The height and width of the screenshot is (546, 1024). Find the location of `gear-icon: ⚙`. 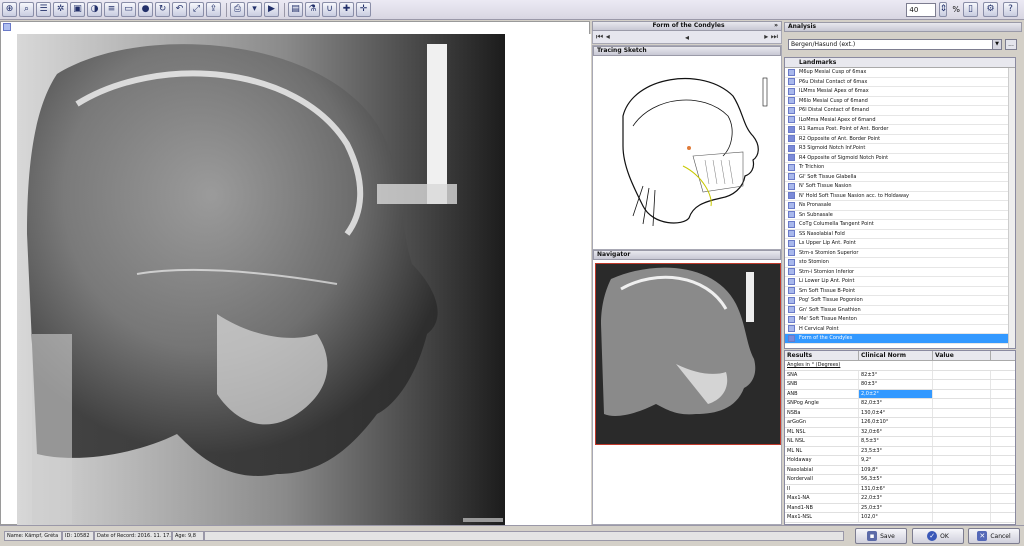

gear-icon: ⚙ is located at coordinates (990, 9).